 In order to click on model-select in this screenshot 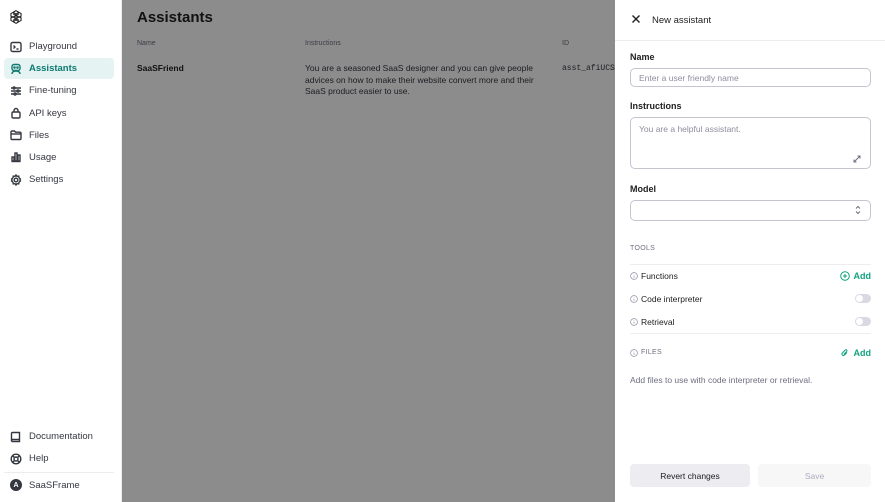, I will do `click(750, 210)`.